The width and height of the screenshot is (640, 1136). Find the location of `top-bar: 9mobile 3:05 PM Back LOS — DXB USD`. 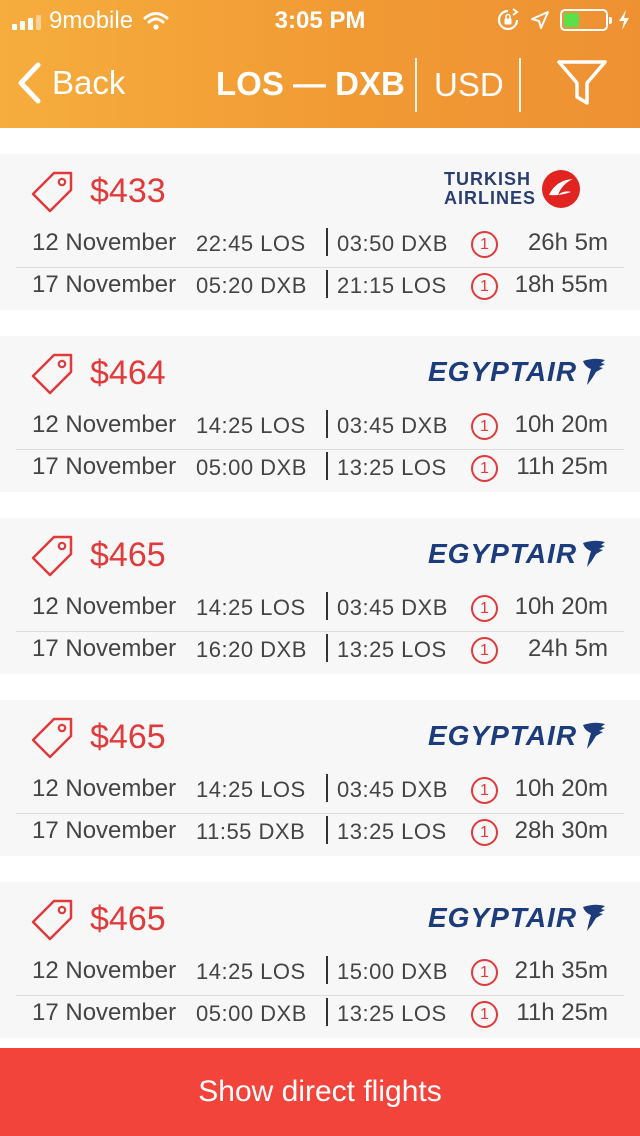

top-bar: 9mobile 3:05 PM Back LOS — DXB USD is located at coordinates (320, 64).